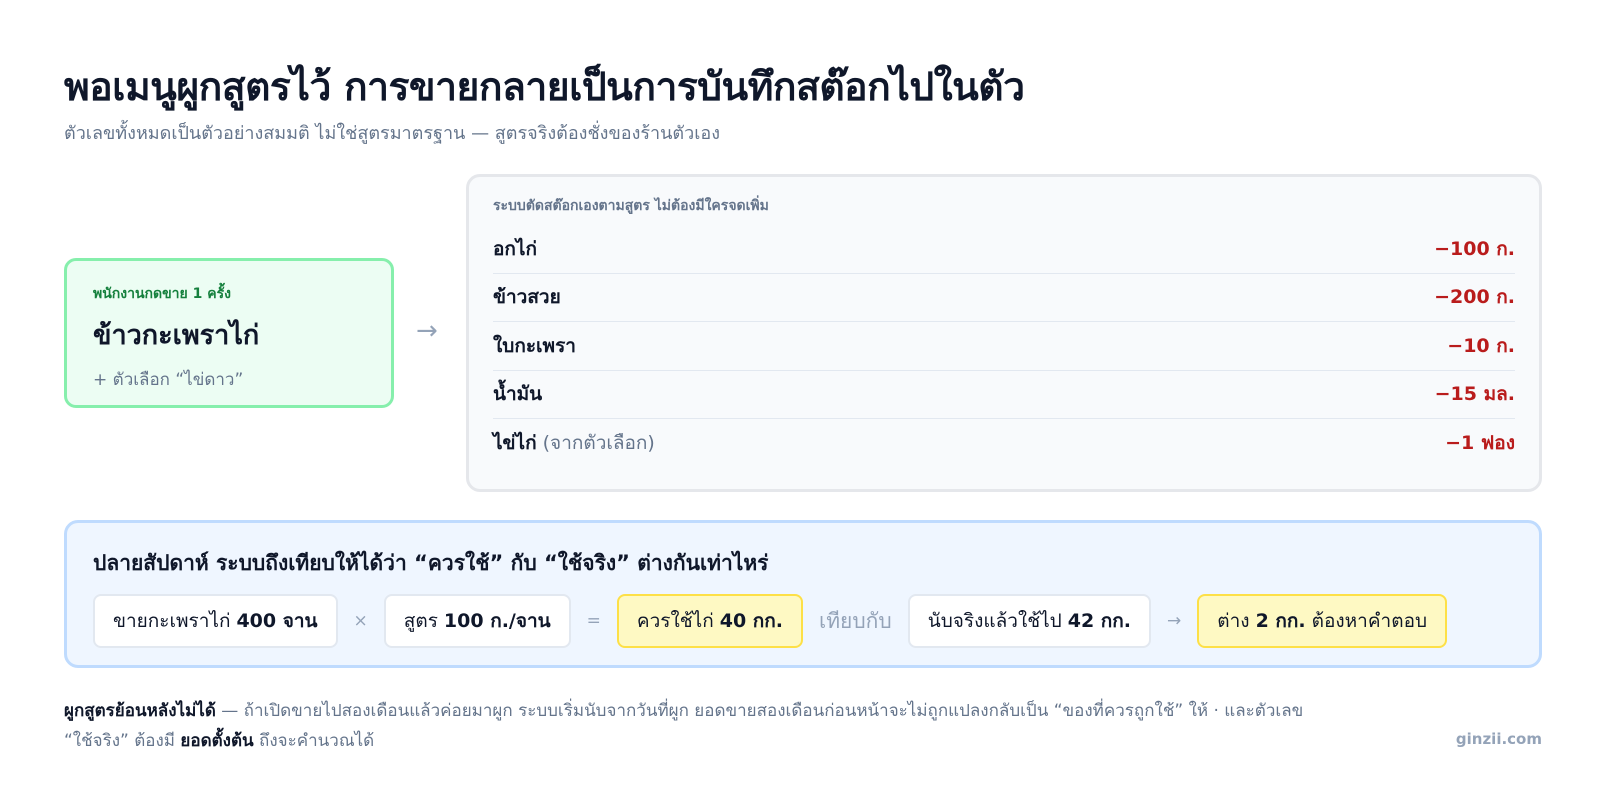  Describe the element at coordinates (215, 621) in the screenshot. I see `sold-chip: ขายกะเพราไก่ 400 จาน` at that location.